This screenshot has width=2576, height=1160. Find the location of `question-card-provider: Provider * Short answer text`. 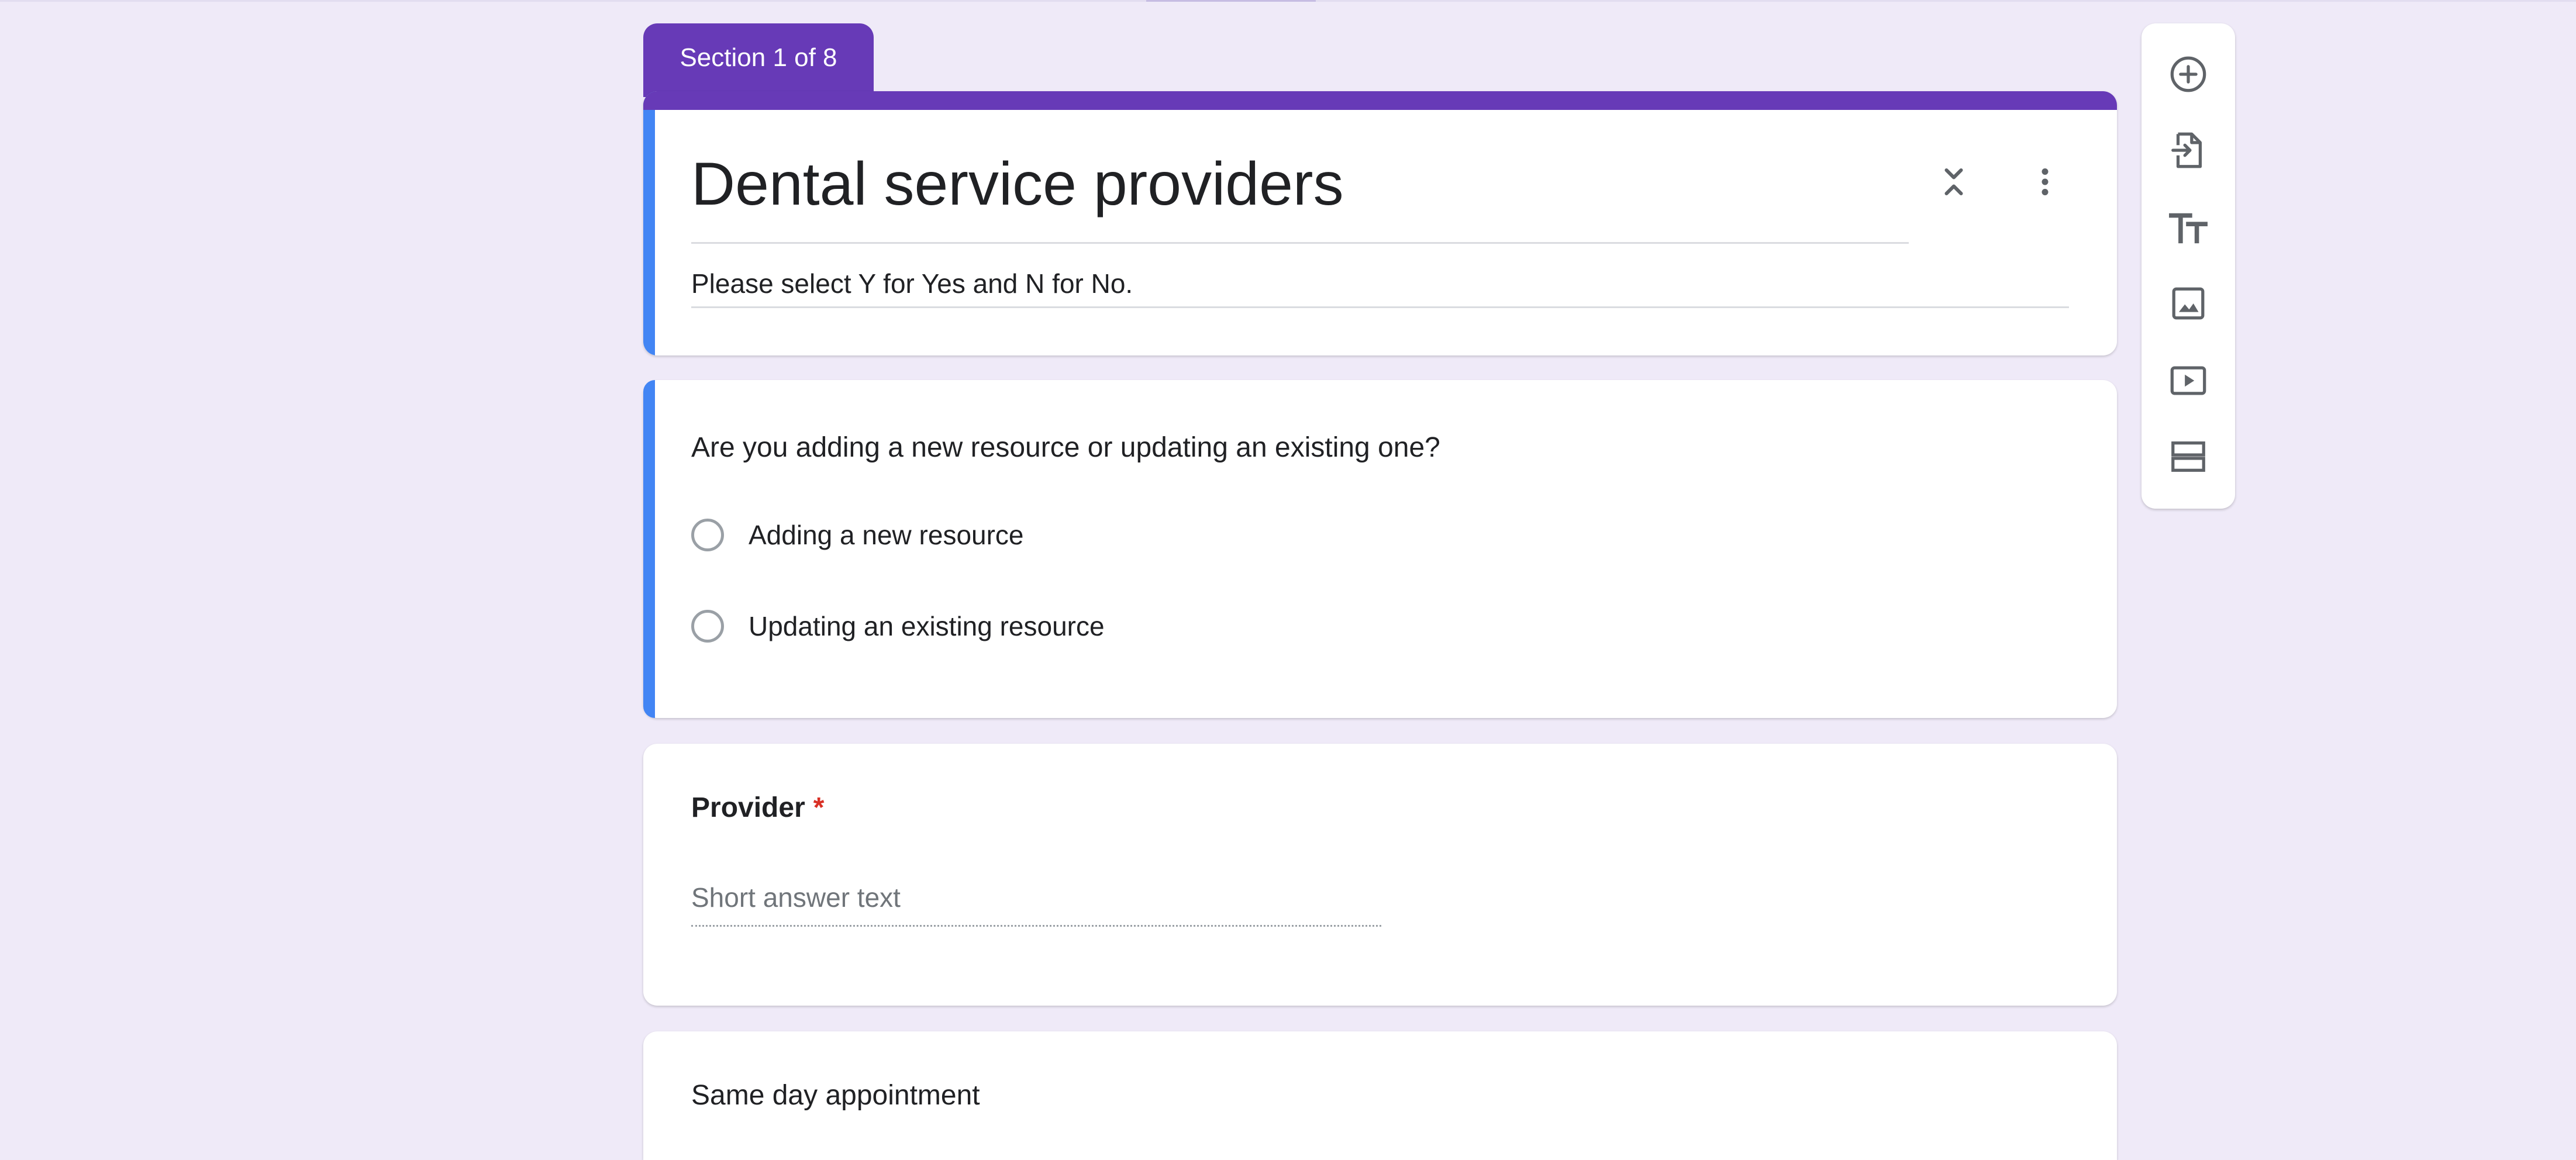

question-card-provider: Provider * Short answer text is located at coordinates (1380, 875).